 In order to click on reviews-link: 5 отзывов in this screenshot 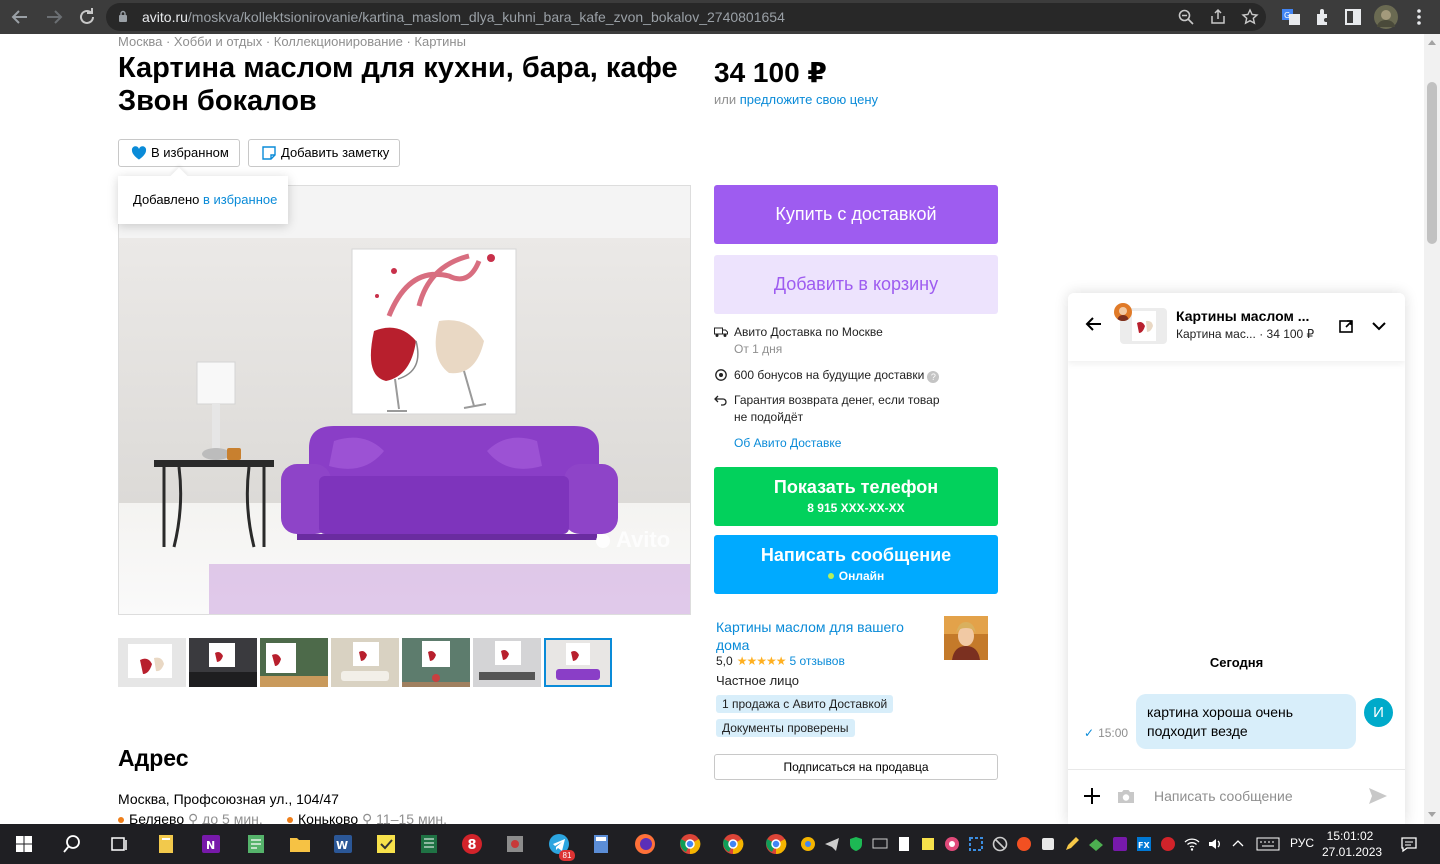, I will do `click(816, 661)`.